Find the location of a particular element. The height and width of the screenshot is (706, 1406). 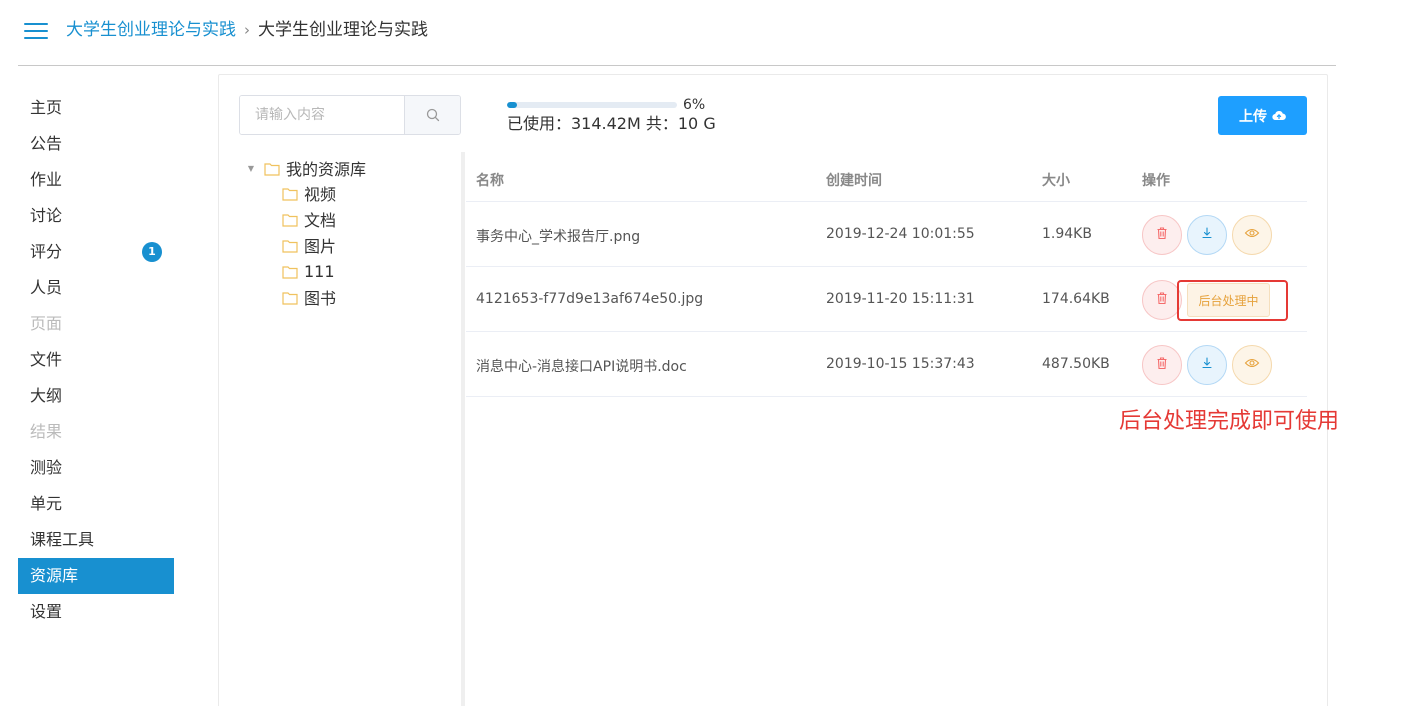

storage-progress-fill is located at coordinates (512, 105).